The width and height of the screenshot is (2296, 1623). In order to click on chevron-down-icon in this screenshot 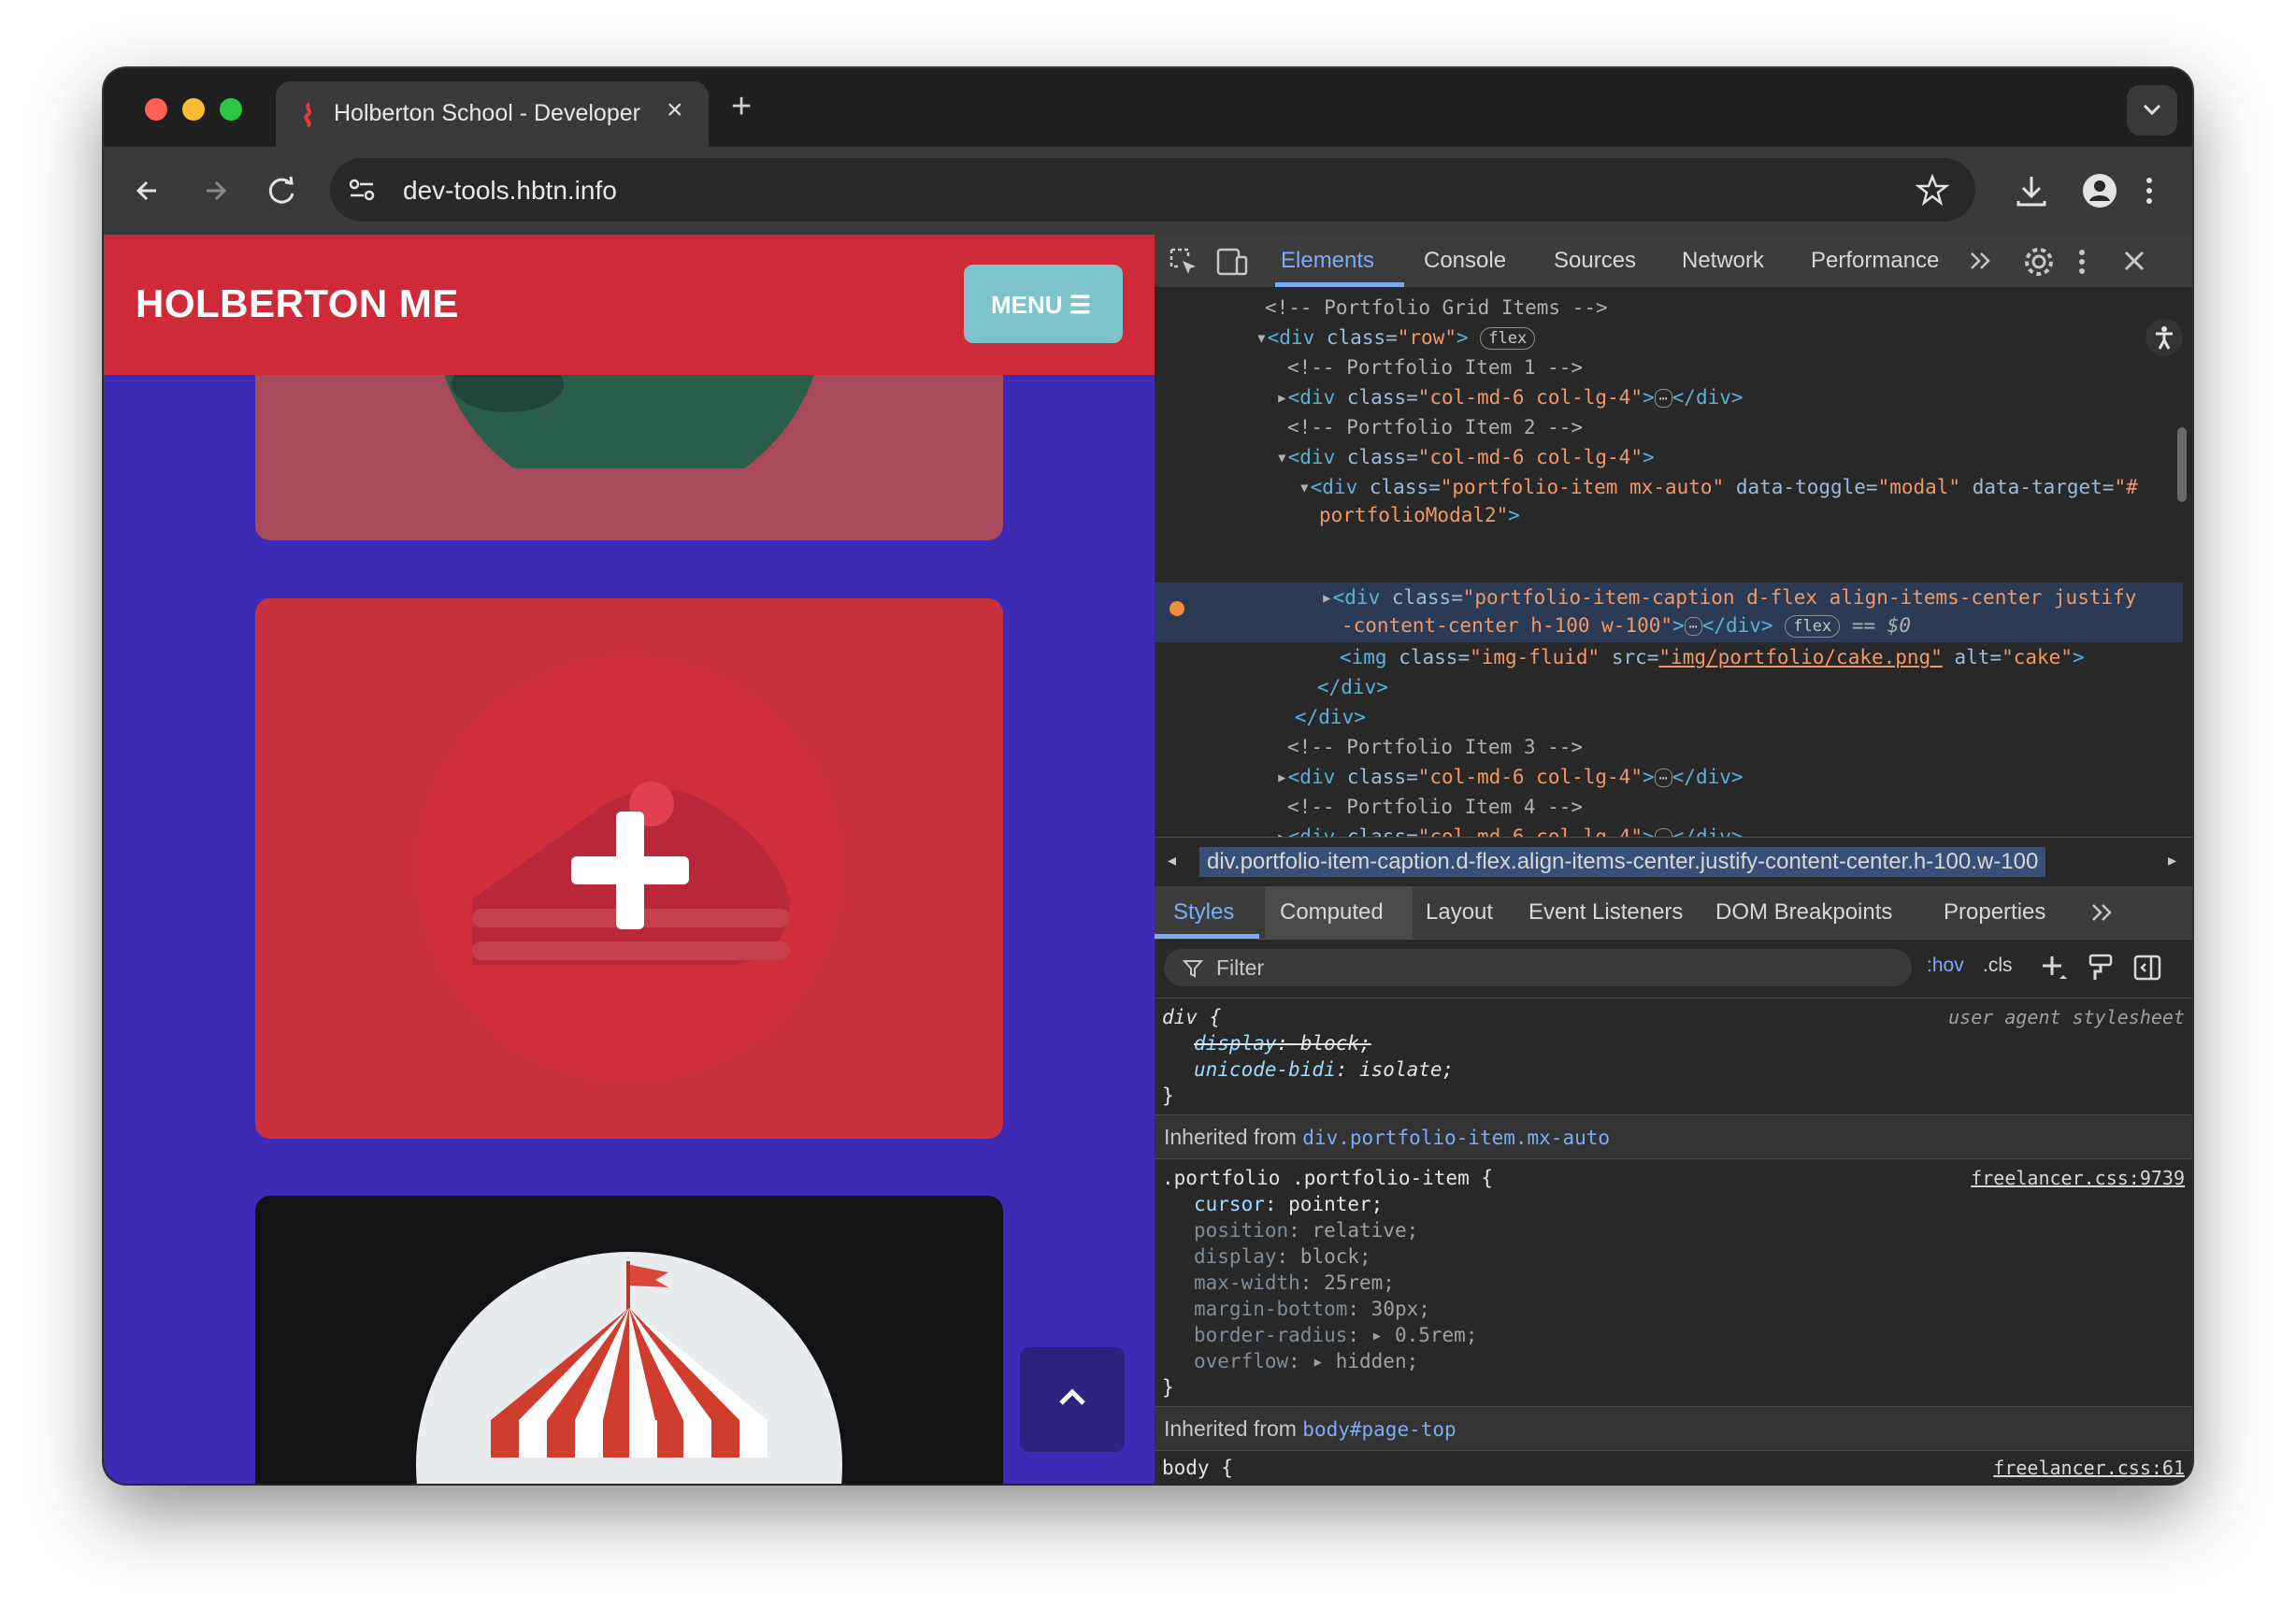, I will do `click(2152, 110)`.